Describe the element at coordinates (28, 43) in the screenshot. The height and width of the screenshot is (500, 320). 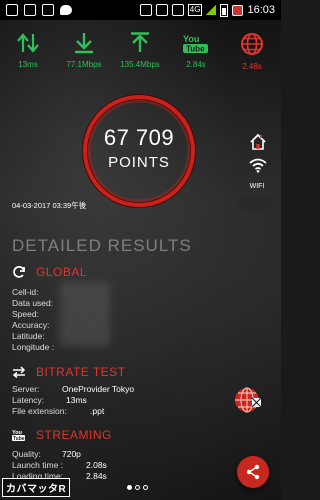
I see `ping-arrows-icon` at that location.